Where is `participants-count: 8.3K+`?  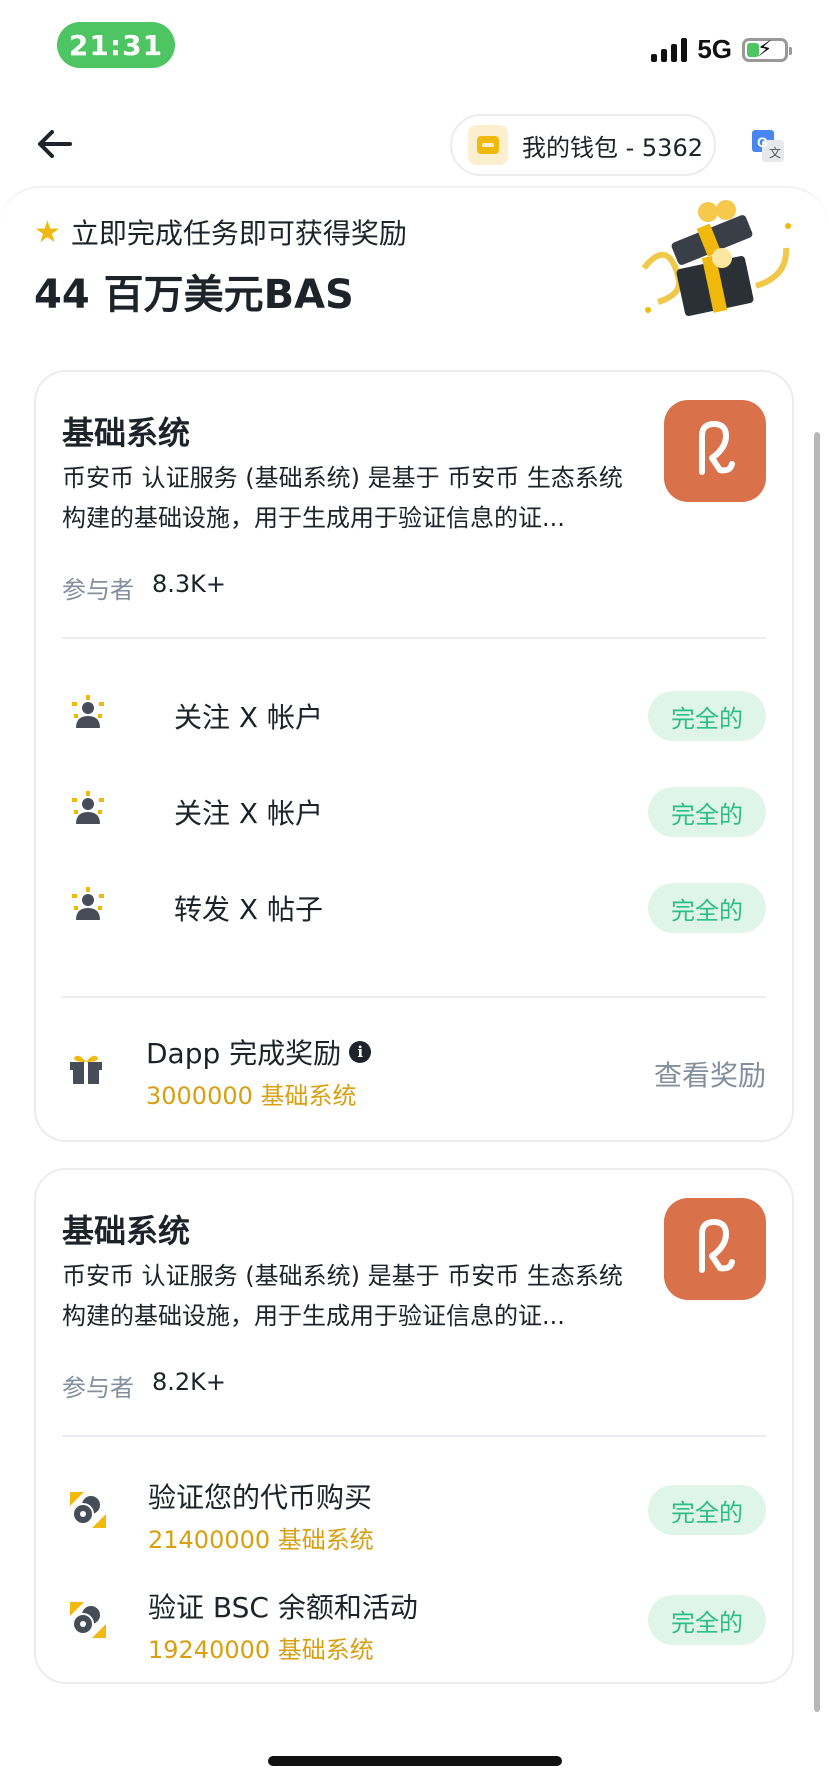 participants-count: 8.3K+ is located at coordinates (189, 584).